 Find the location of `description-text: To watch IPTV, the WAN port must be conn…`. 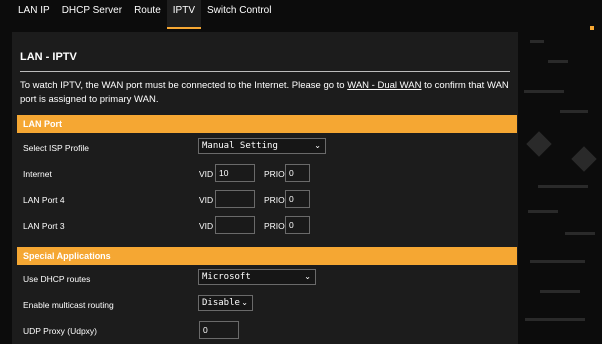

description-text: To watch IPTV, the WAN port must be conn… is located at coordinates (184, 85).